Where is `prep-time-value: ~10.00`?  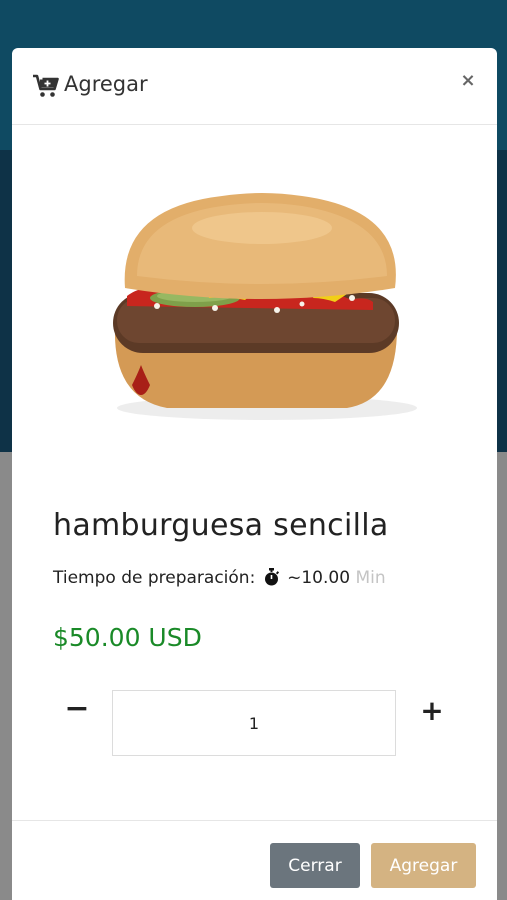
prep-time-value: ~10.00 is located at coordinates (319, 578).